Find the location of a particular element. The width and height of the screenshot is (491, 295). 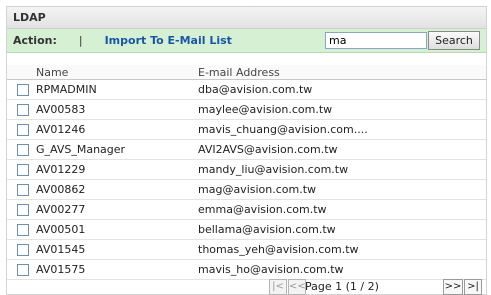

row-email: dba@avision.com.tw is located at coordinates (255, 89).